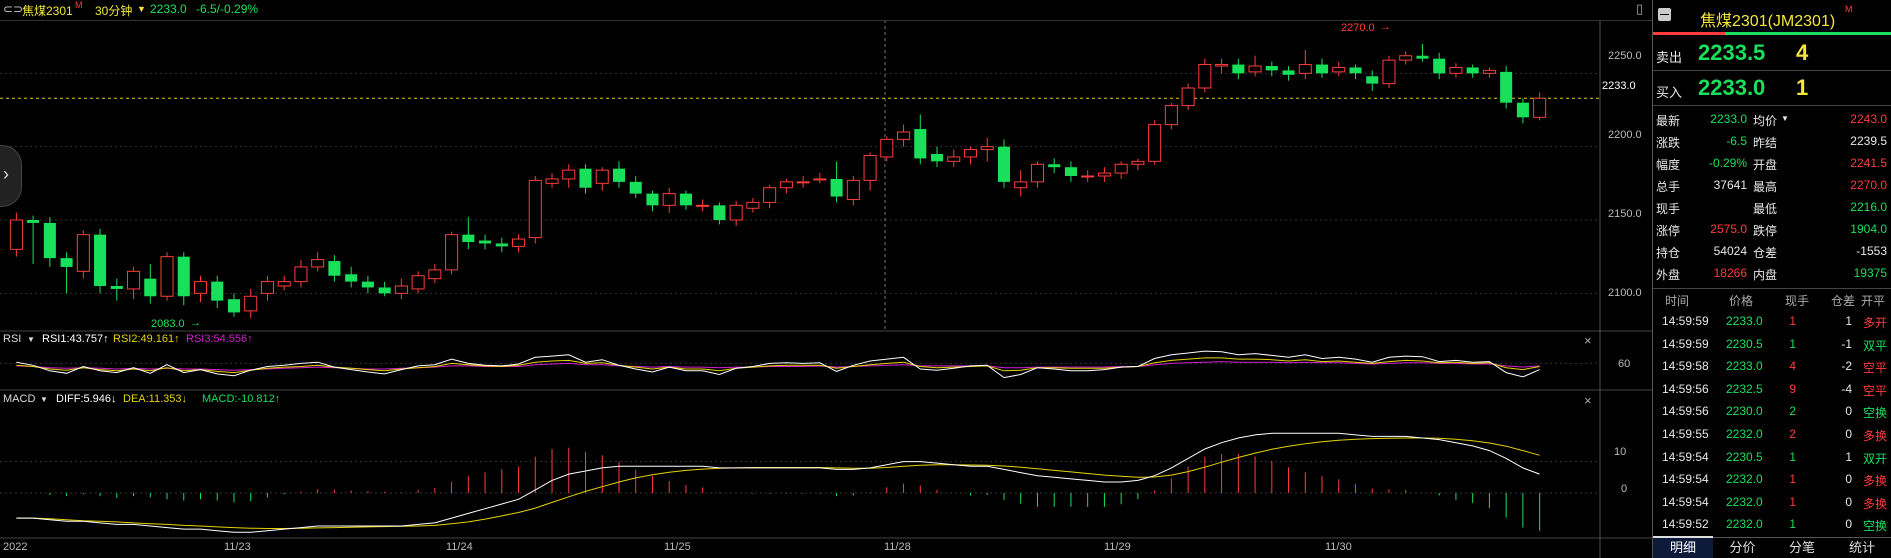 Image resolution: width=1891 pixels, height=558 pixels. What do you see at coordinates (1868, 207) in the screenshot?
I see `quote-value: 2216.0` at bounding box center [1868, 207].